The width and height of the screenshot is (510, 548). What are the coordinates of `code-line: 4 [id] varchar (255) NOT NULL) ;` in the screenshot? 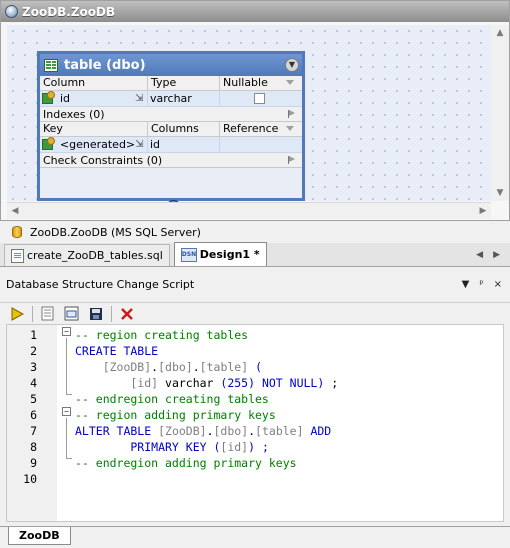 It's located at (255, 383).